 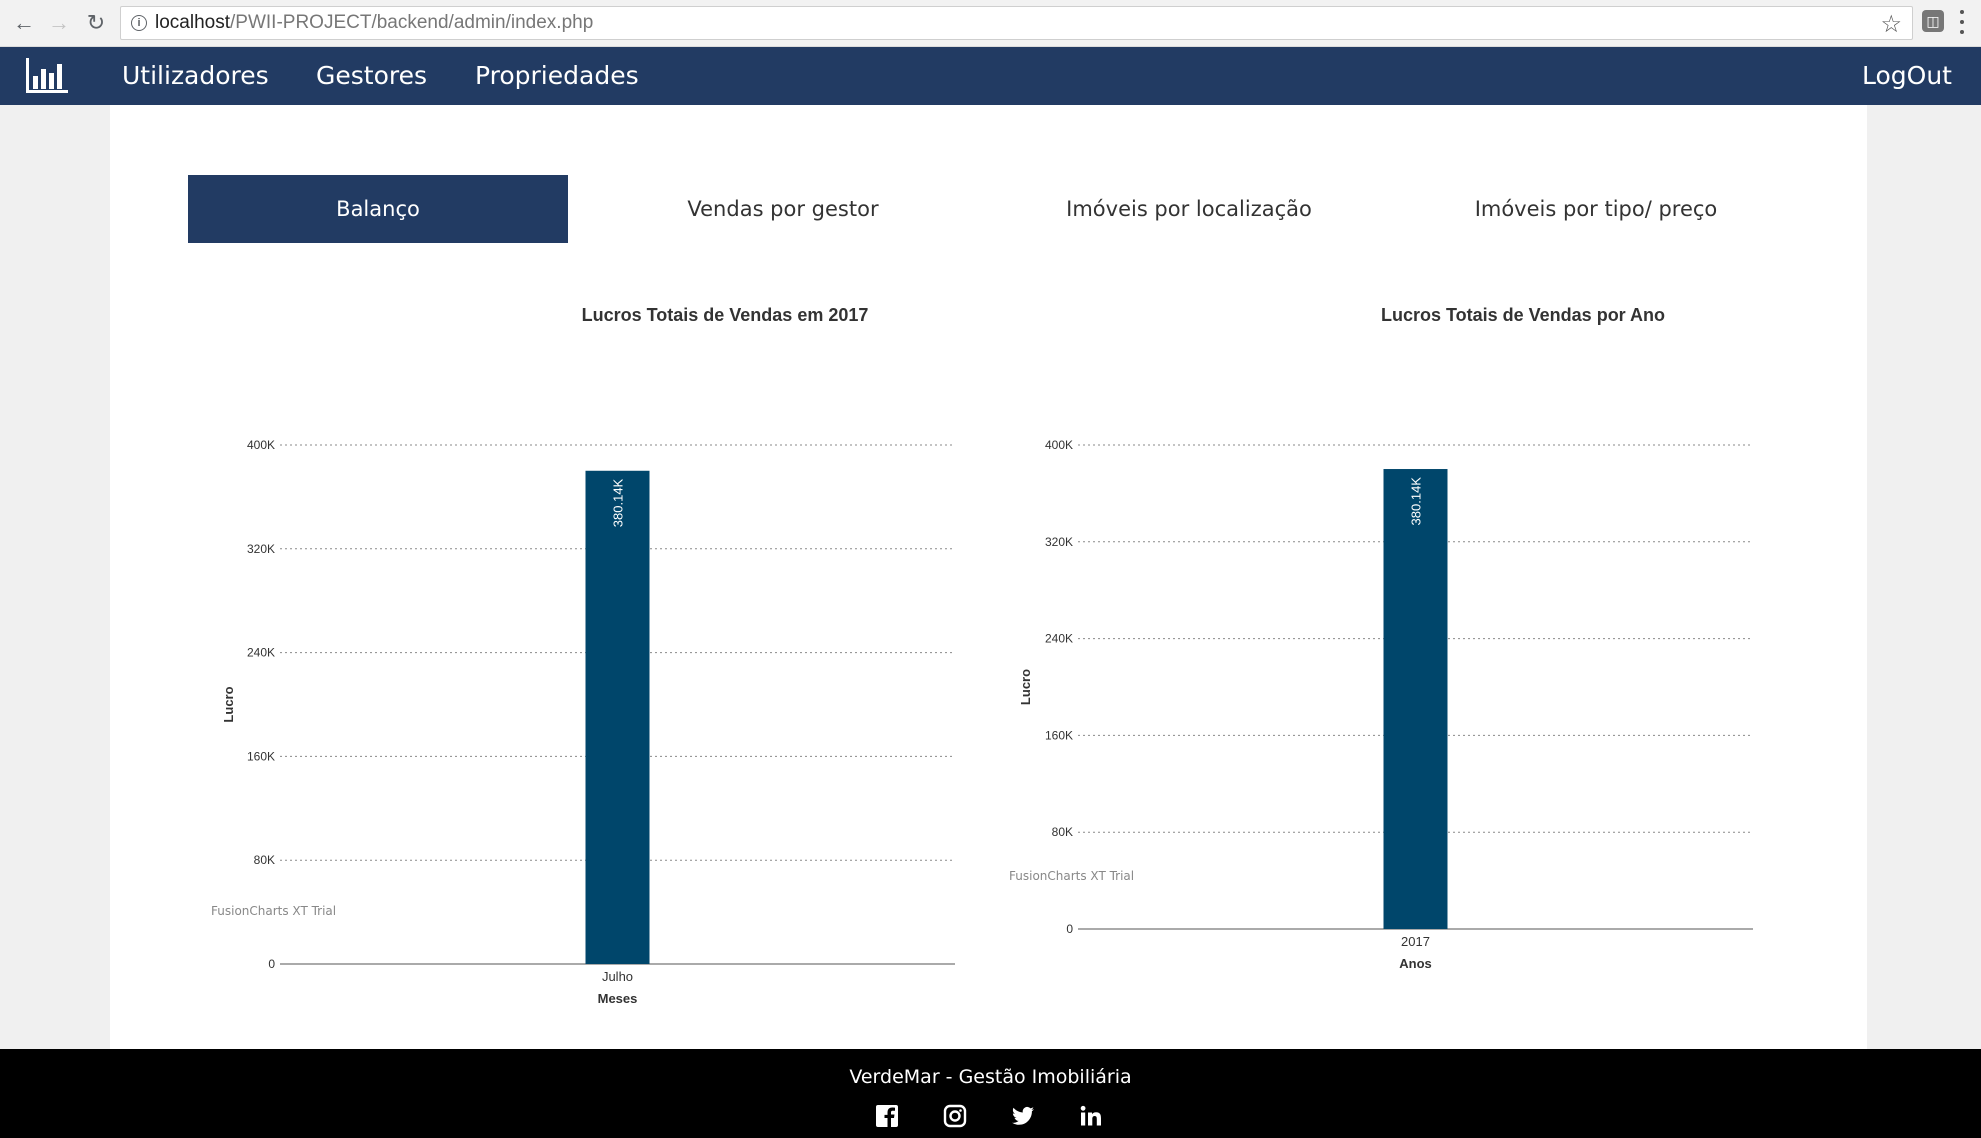 What do you see at coordinates (557, 76) in the screenshot?
I see `nav-propriedades: Propriedades` at bounding box center [557, 76].